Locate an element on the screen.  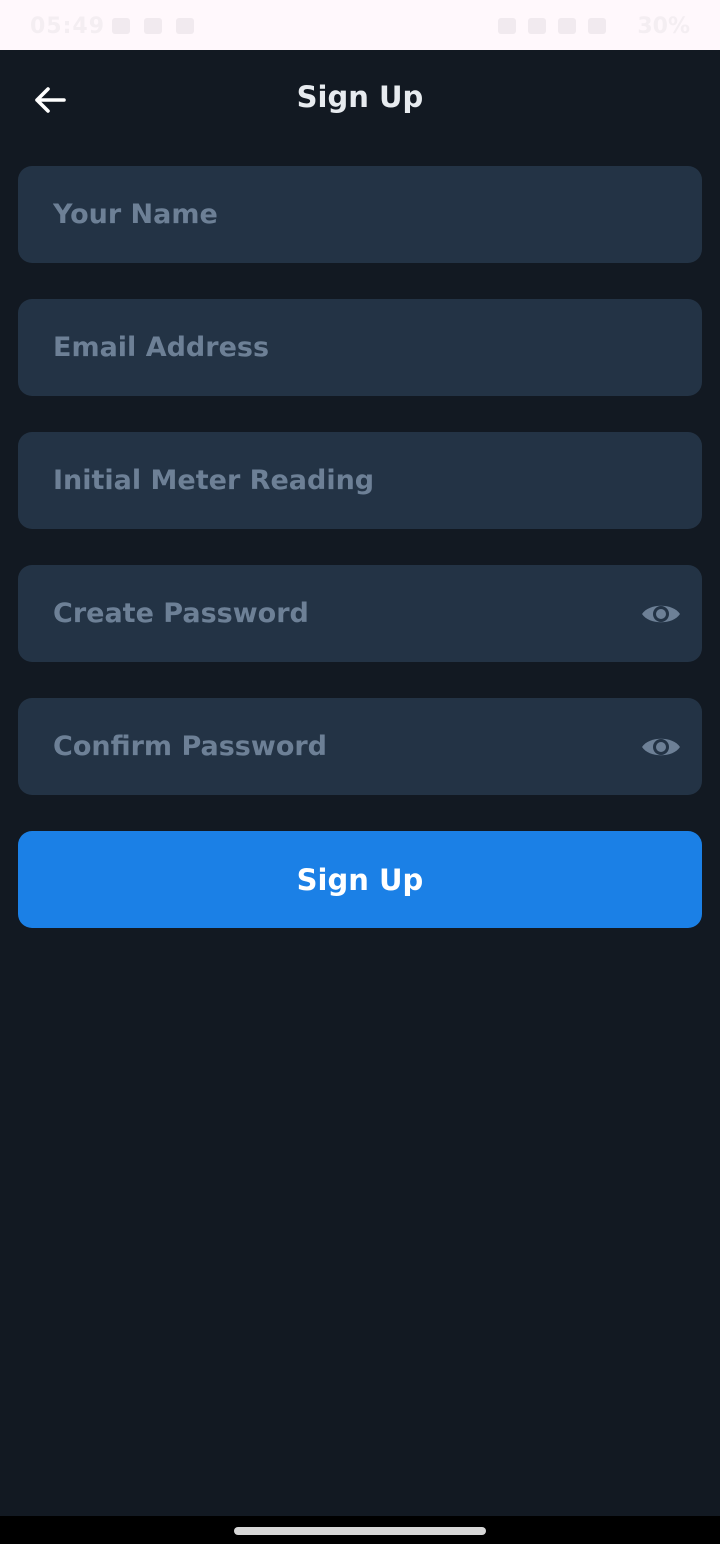
name-field is located at coordinates (360, 214).